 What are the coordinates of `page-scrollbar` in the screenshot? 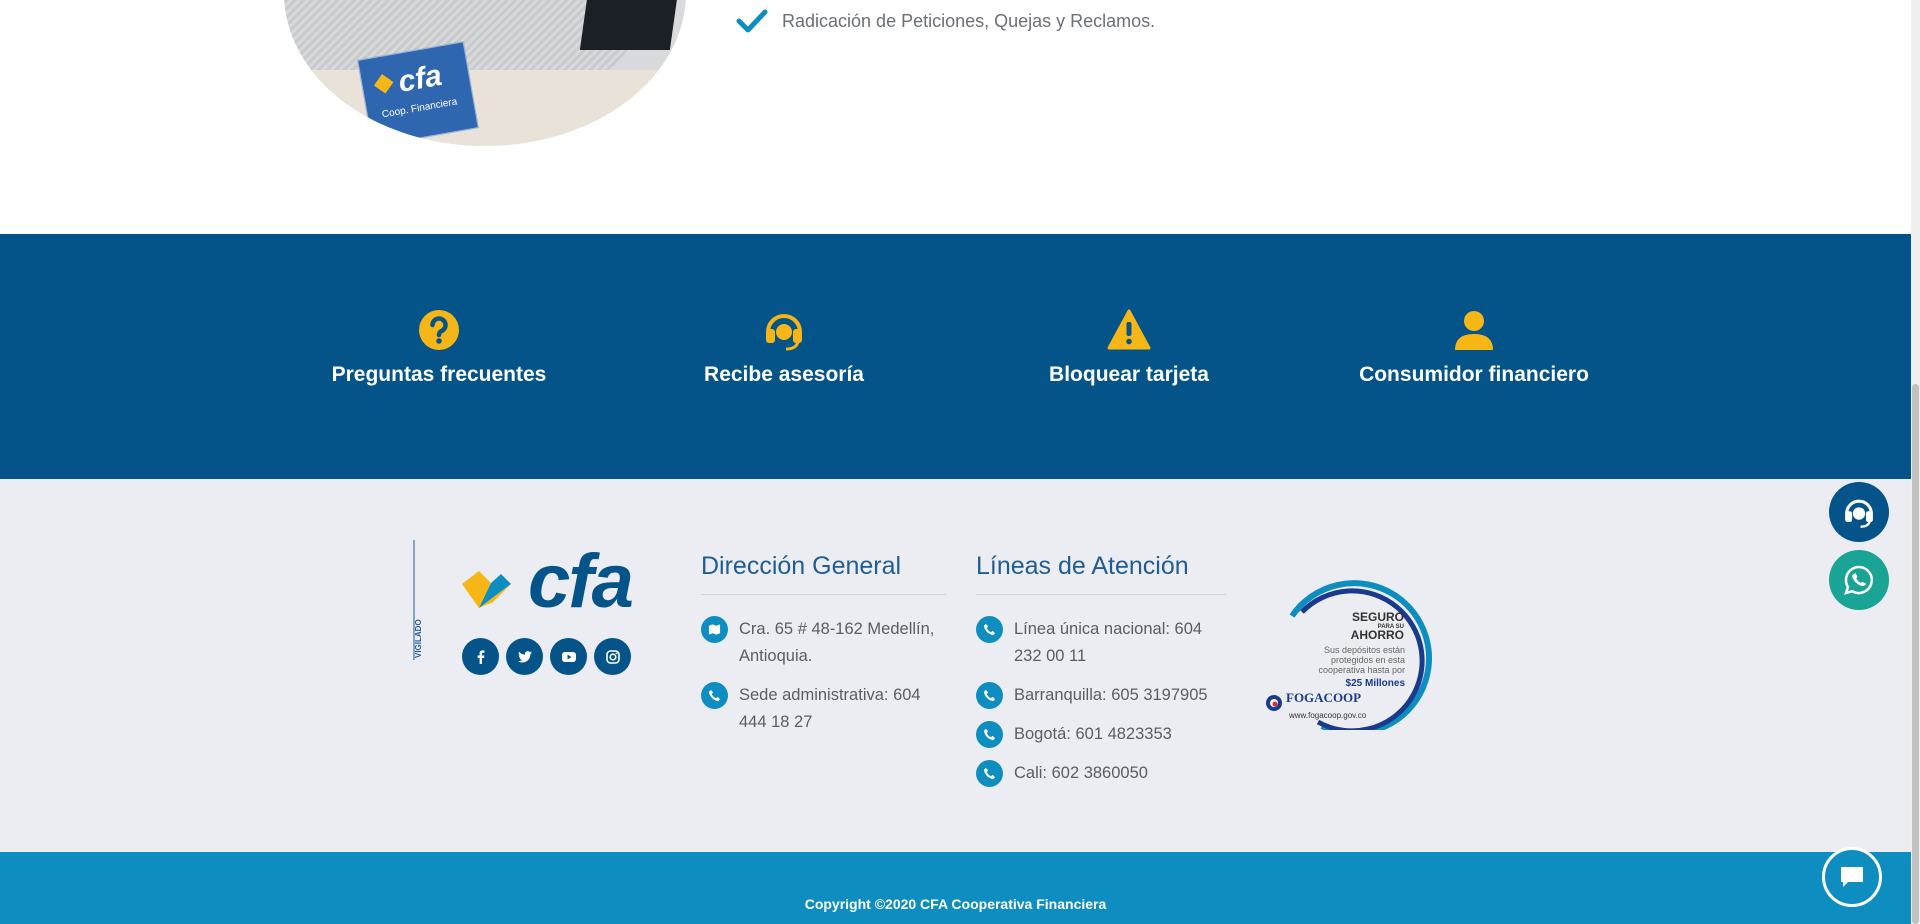 It's located at (1915, 462).